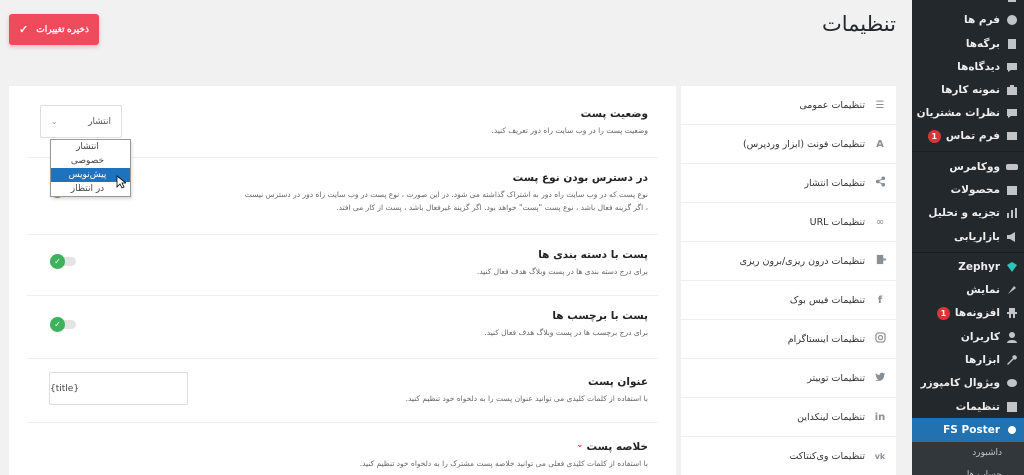 The width and height of the screenshot is (1024, 475). What do you see at coordinates (827, 300) in the screenshot?
I see `nav-label: تنظیمات فیس بوک` at bounding box center [827, 300].